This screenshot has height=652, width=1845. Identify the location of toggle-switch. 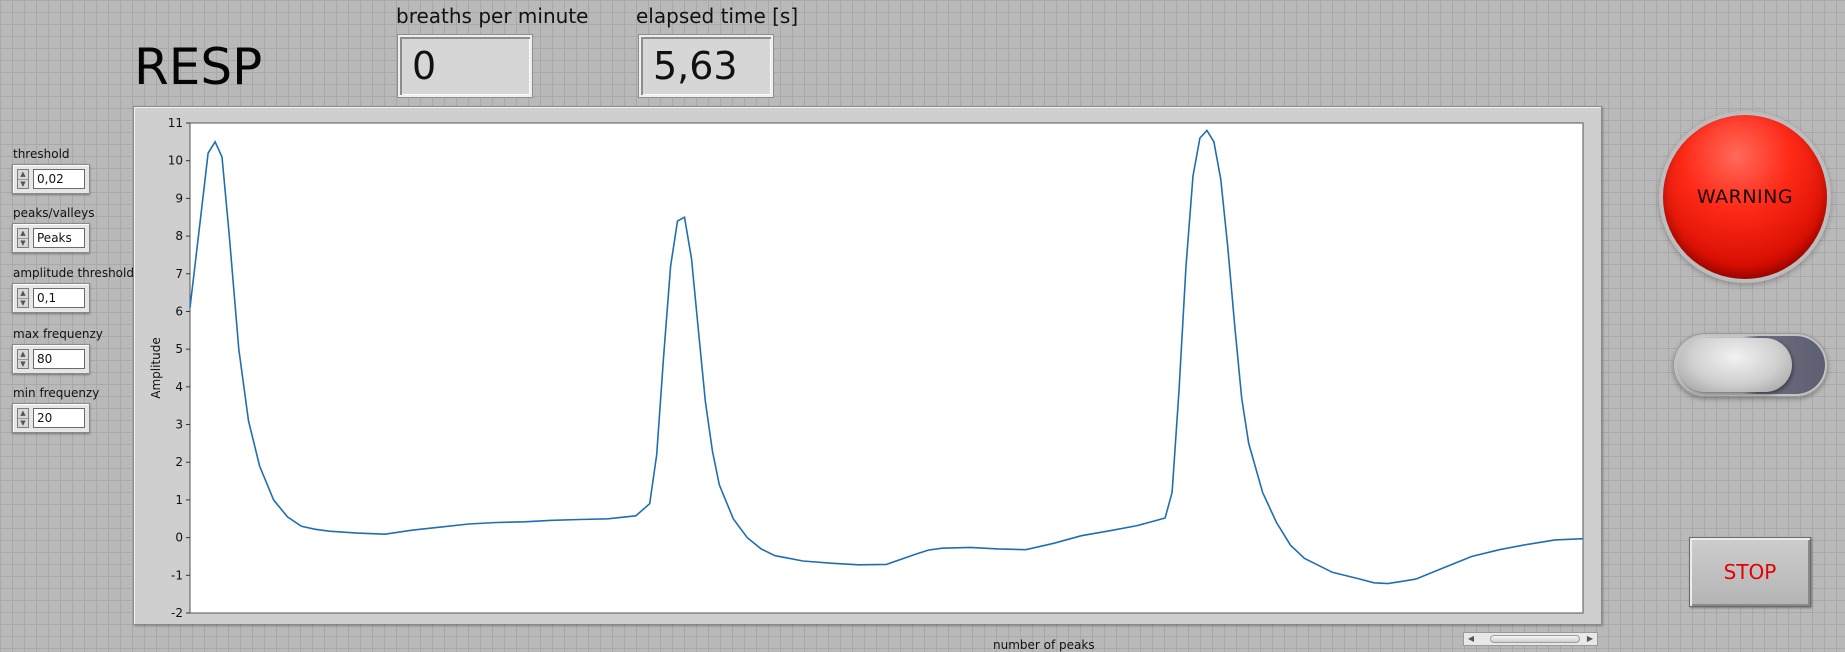
(1750, 365).